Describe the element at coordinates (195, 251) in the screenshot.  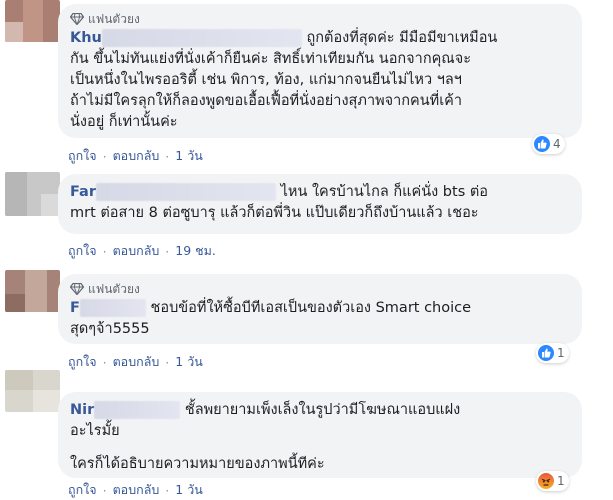
I see `timestamp: 19 ชม.` at that location.